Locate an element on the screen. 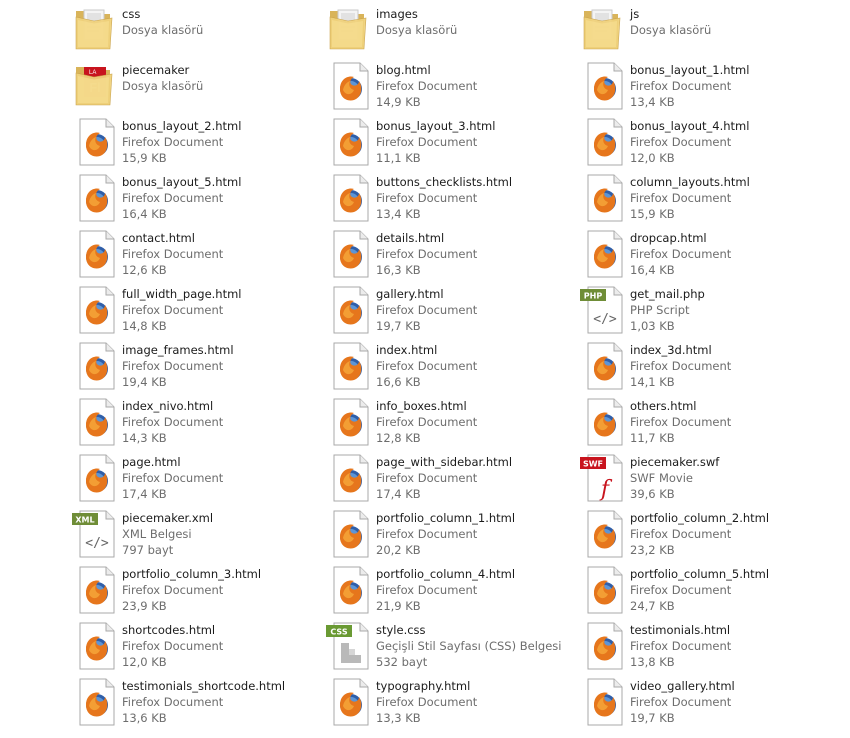 This screenshot has height=738, width=850. file-item: typography.html Firefox Document 13,3 KB is located at coordinates (446, 701).